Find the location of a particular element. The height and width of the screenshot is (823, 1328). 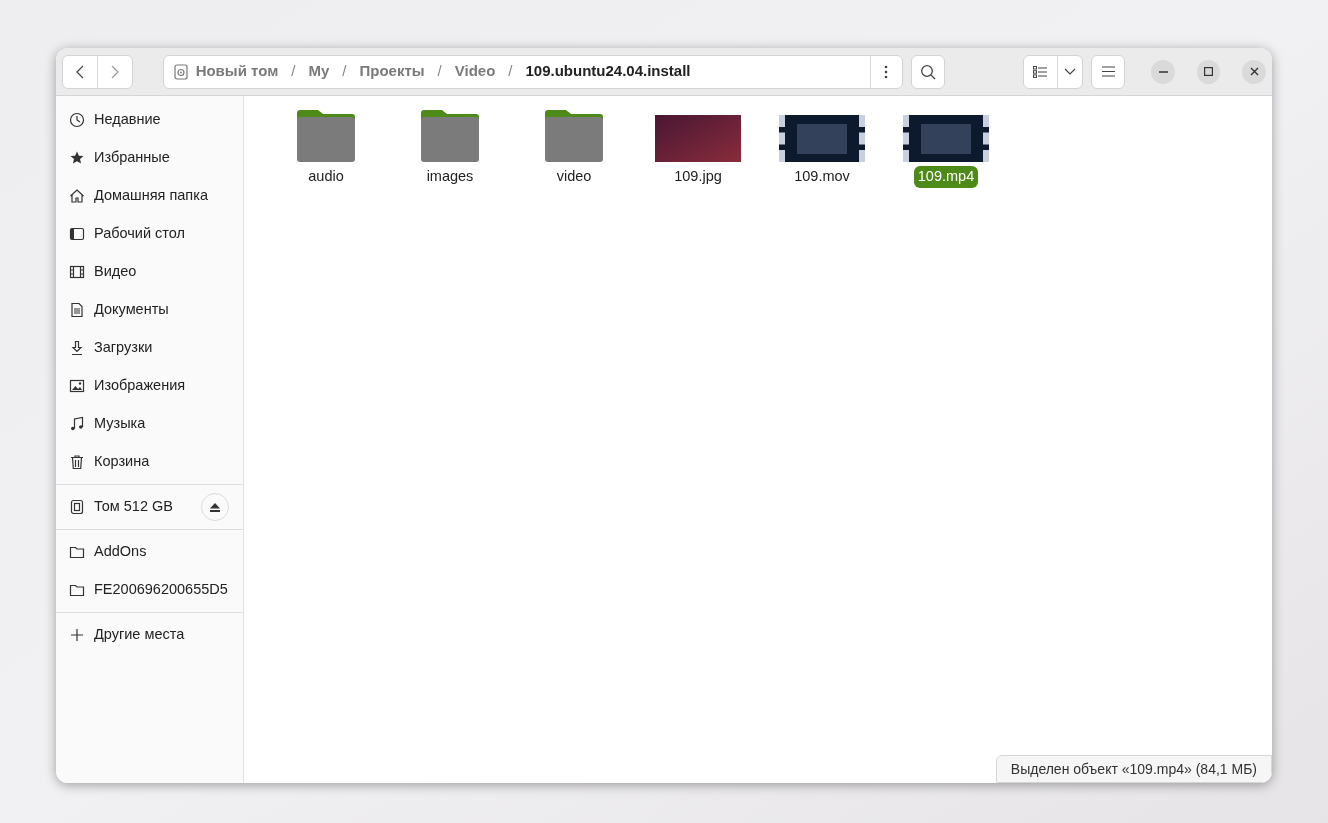

path-segment: My is located at coordinates (319, 71).